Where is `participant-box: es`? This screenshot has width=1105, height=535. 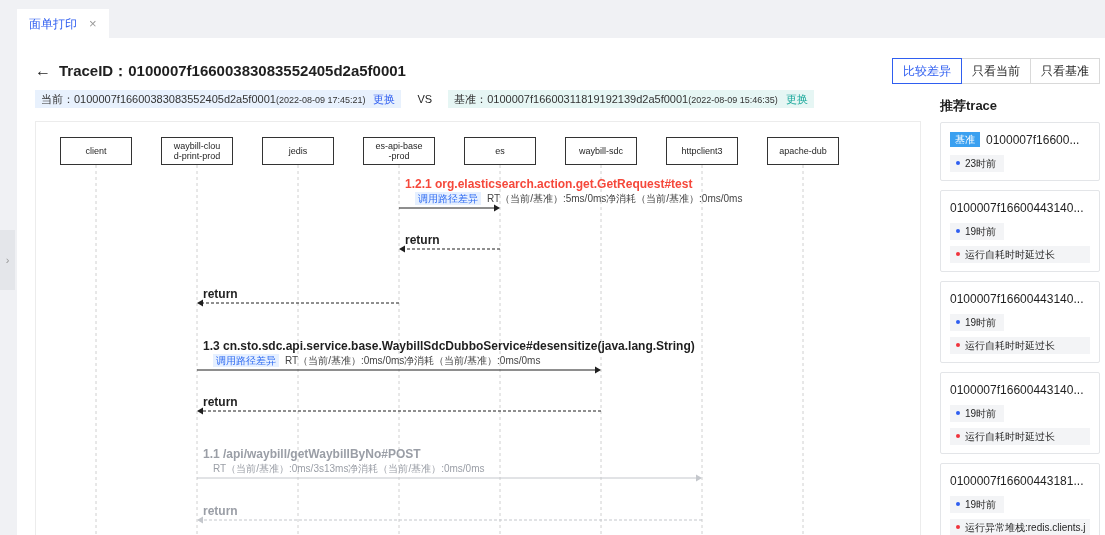 participant-box: es is located at coordinates (500, 151).